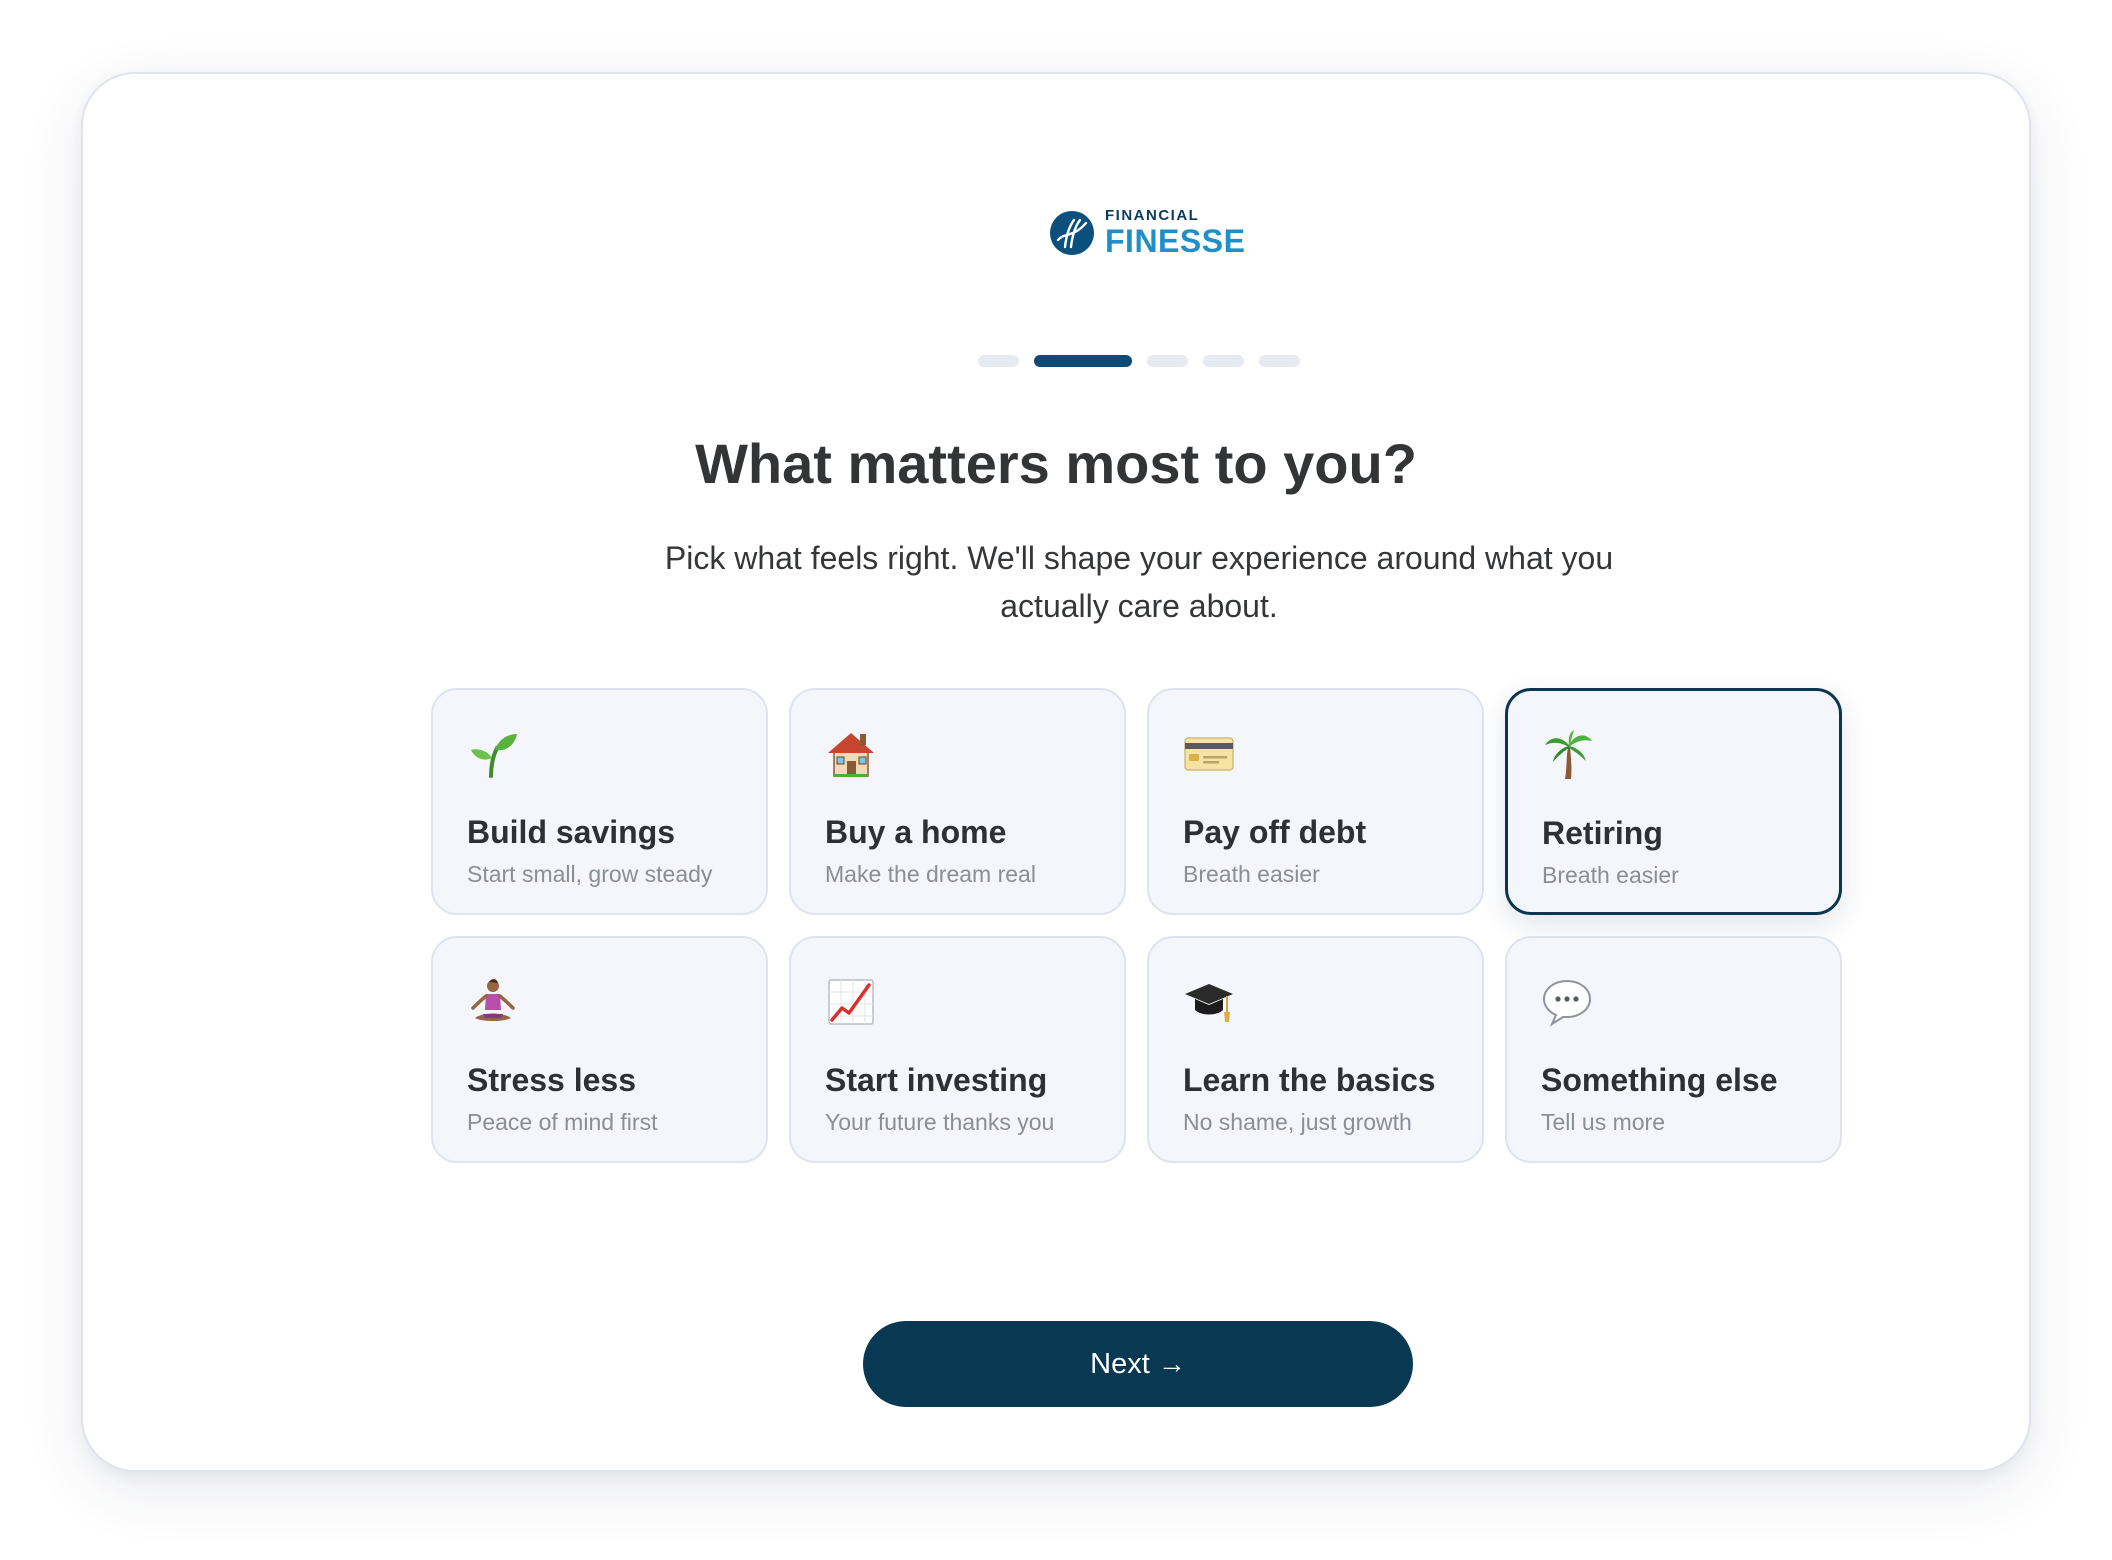 The image size is (2112, 1560). Describe the element at coordinates (1072, 232) in the screenshot. I see `financial-finesse-logo-icon` at that location.